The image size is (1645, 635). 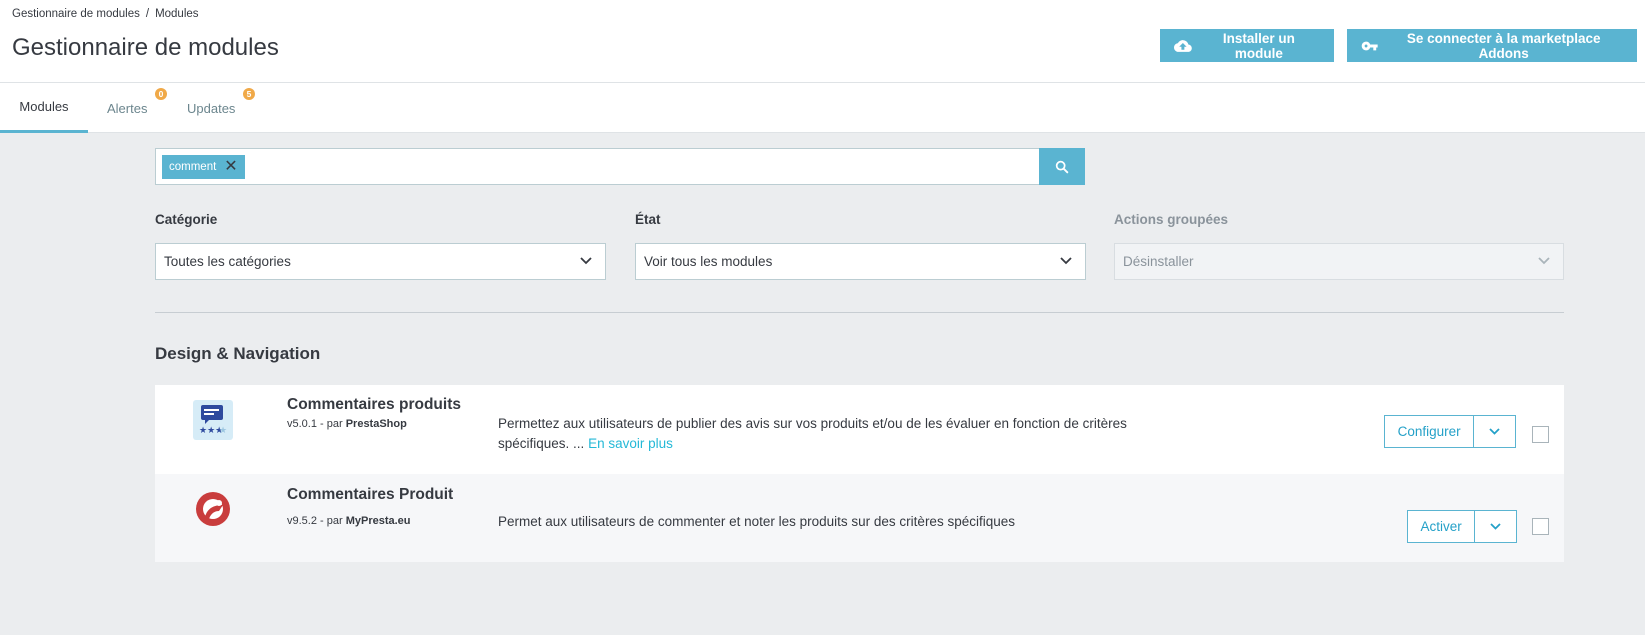 I want to click on activate-button: Activer, so click(x=1442, y=526).